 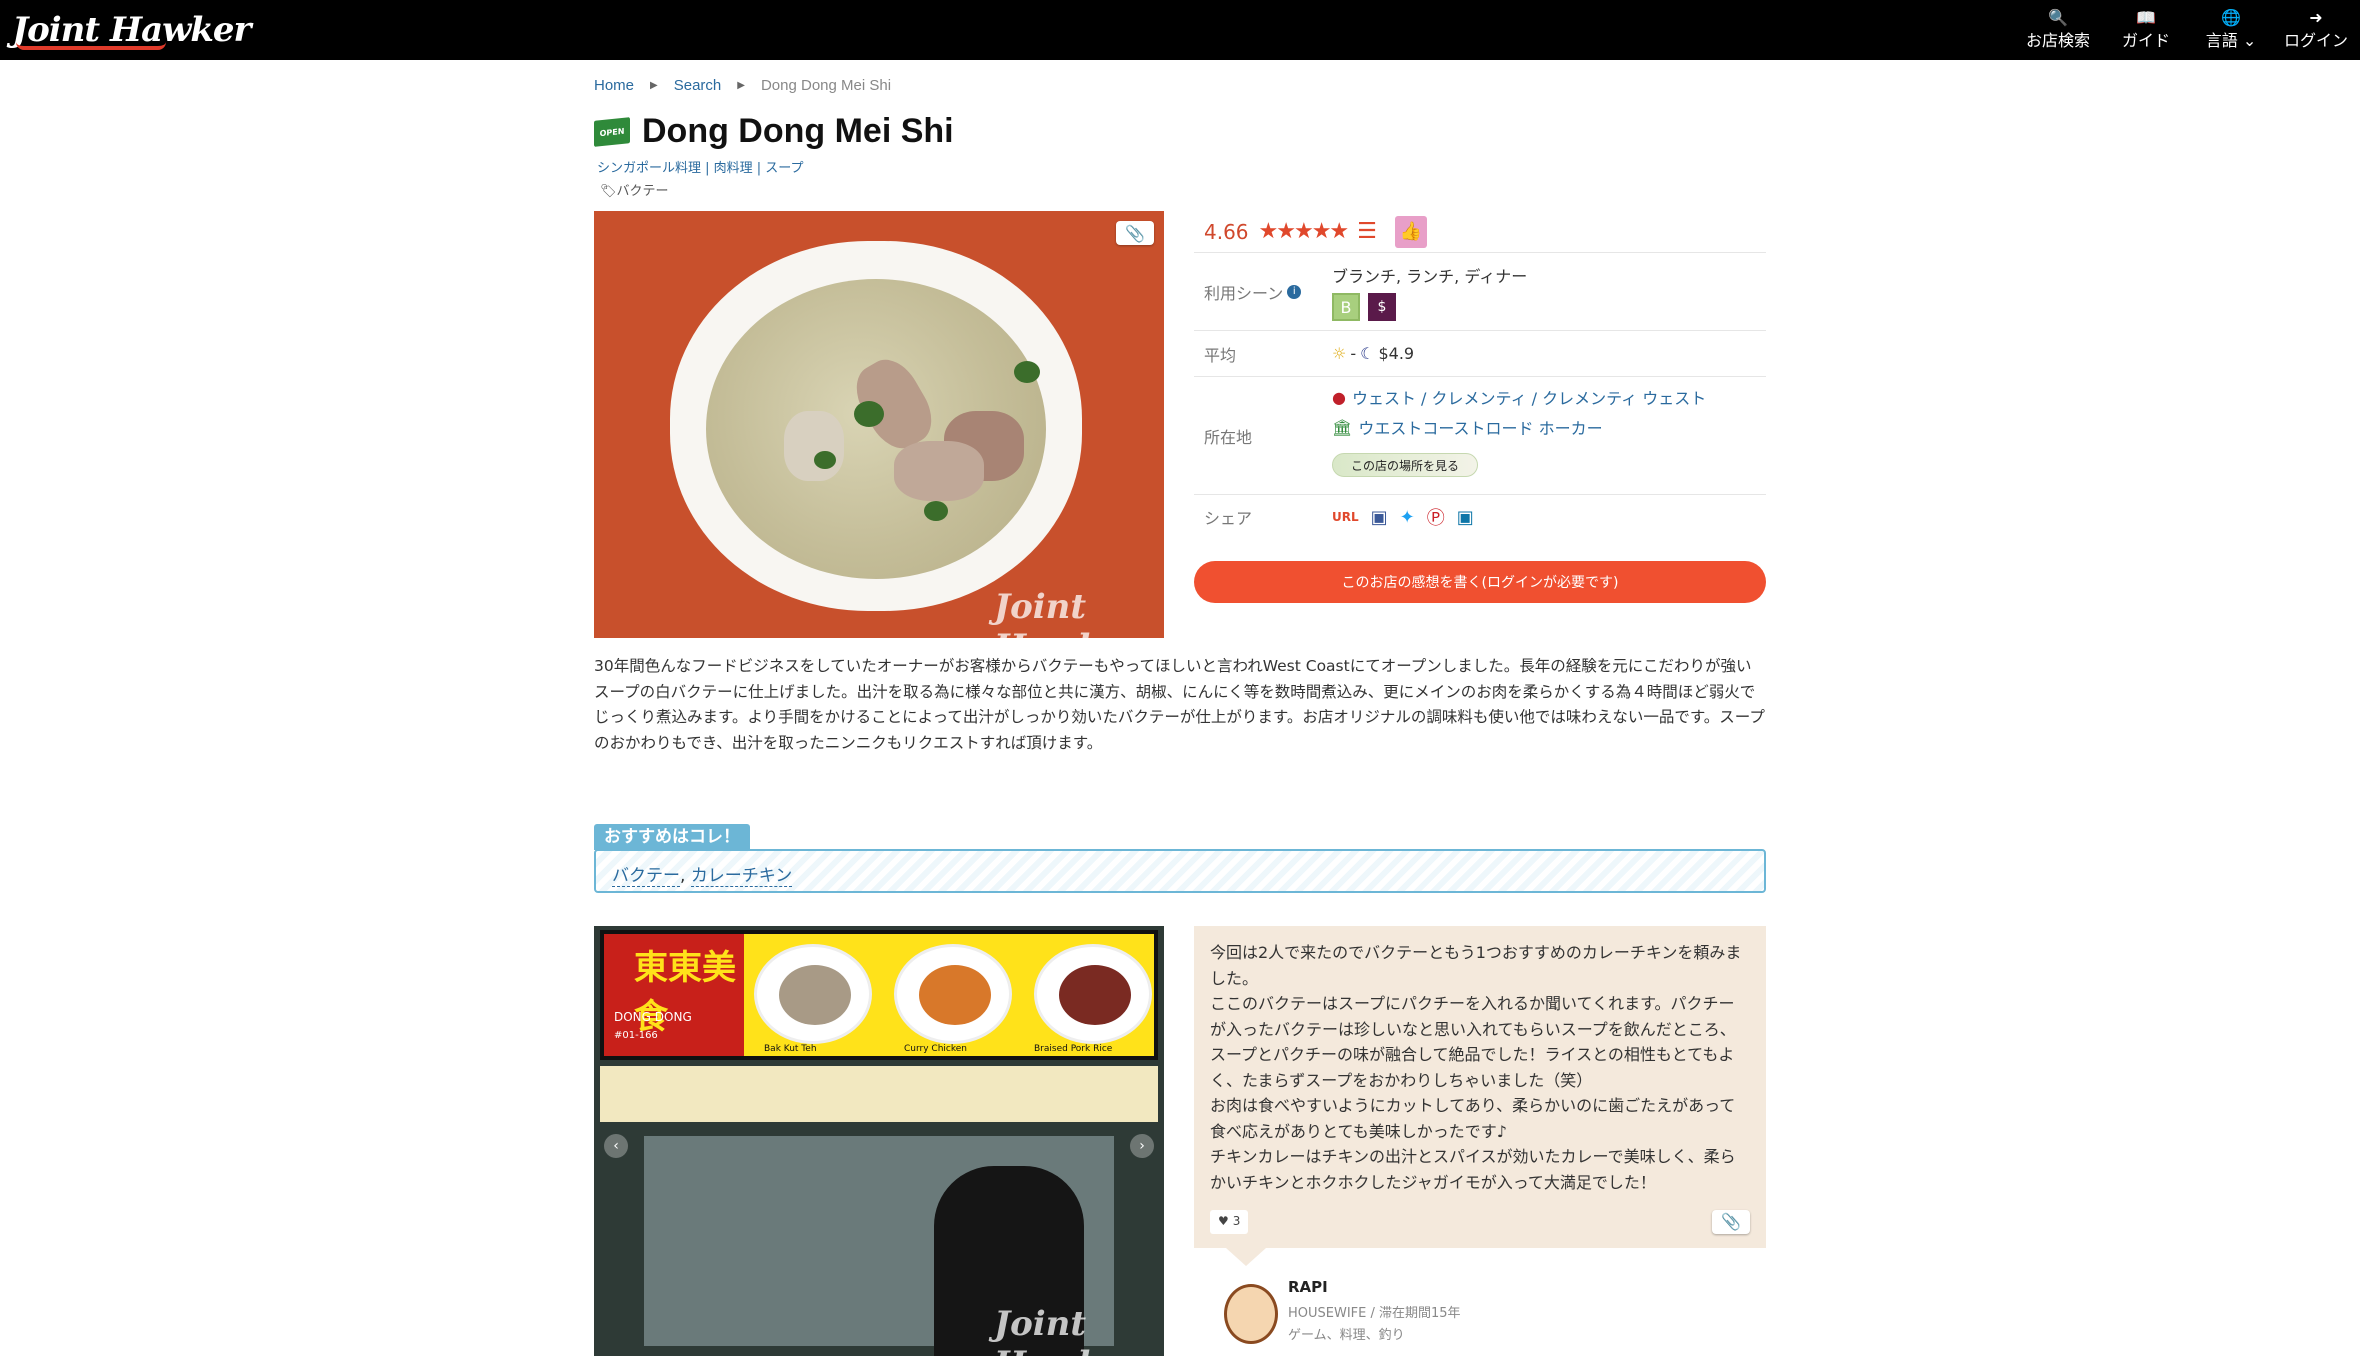 What do you see at coordinates (91, 46) in the screenshot?
I see `logo-swoosh` at bounding box center [91, 46].